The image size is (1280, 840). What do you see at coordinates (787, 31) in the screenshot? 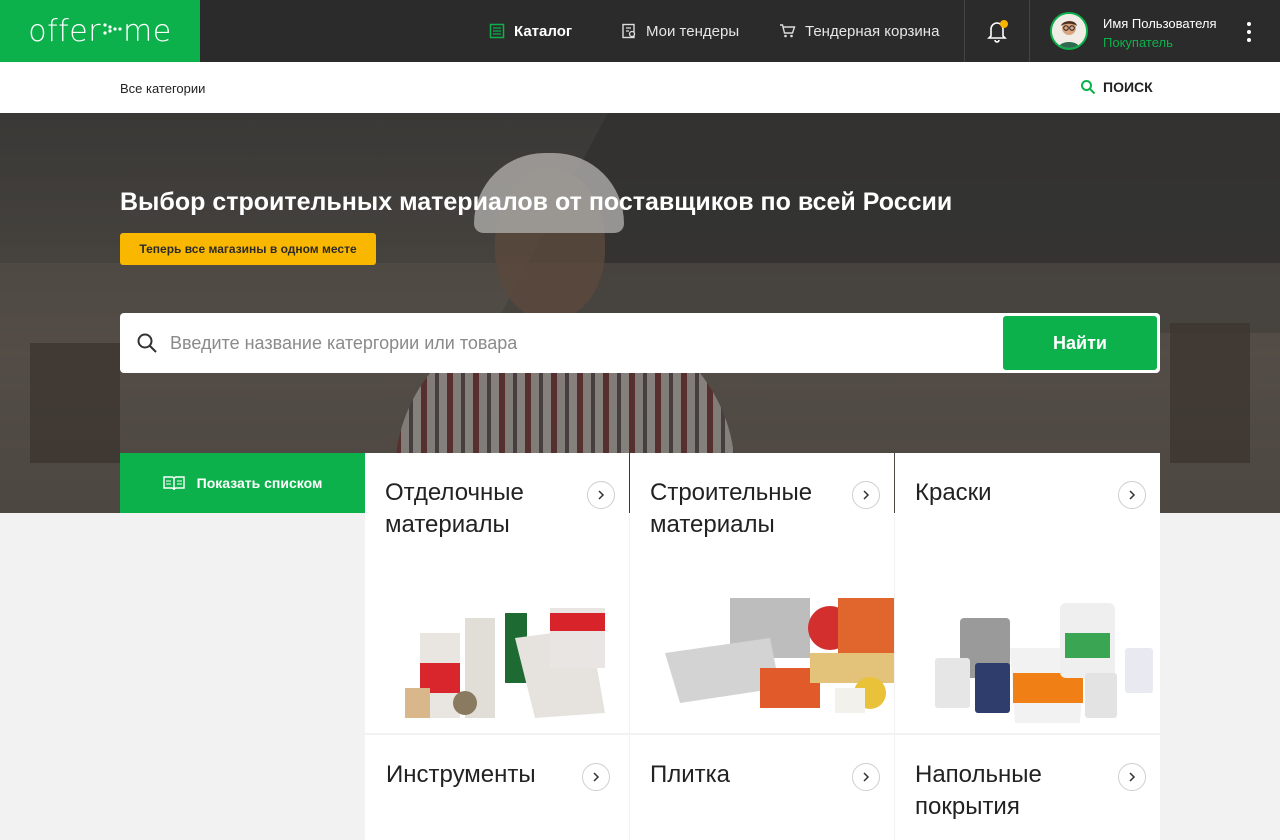
I see `cart-icon` at bounding box center [787, 31].